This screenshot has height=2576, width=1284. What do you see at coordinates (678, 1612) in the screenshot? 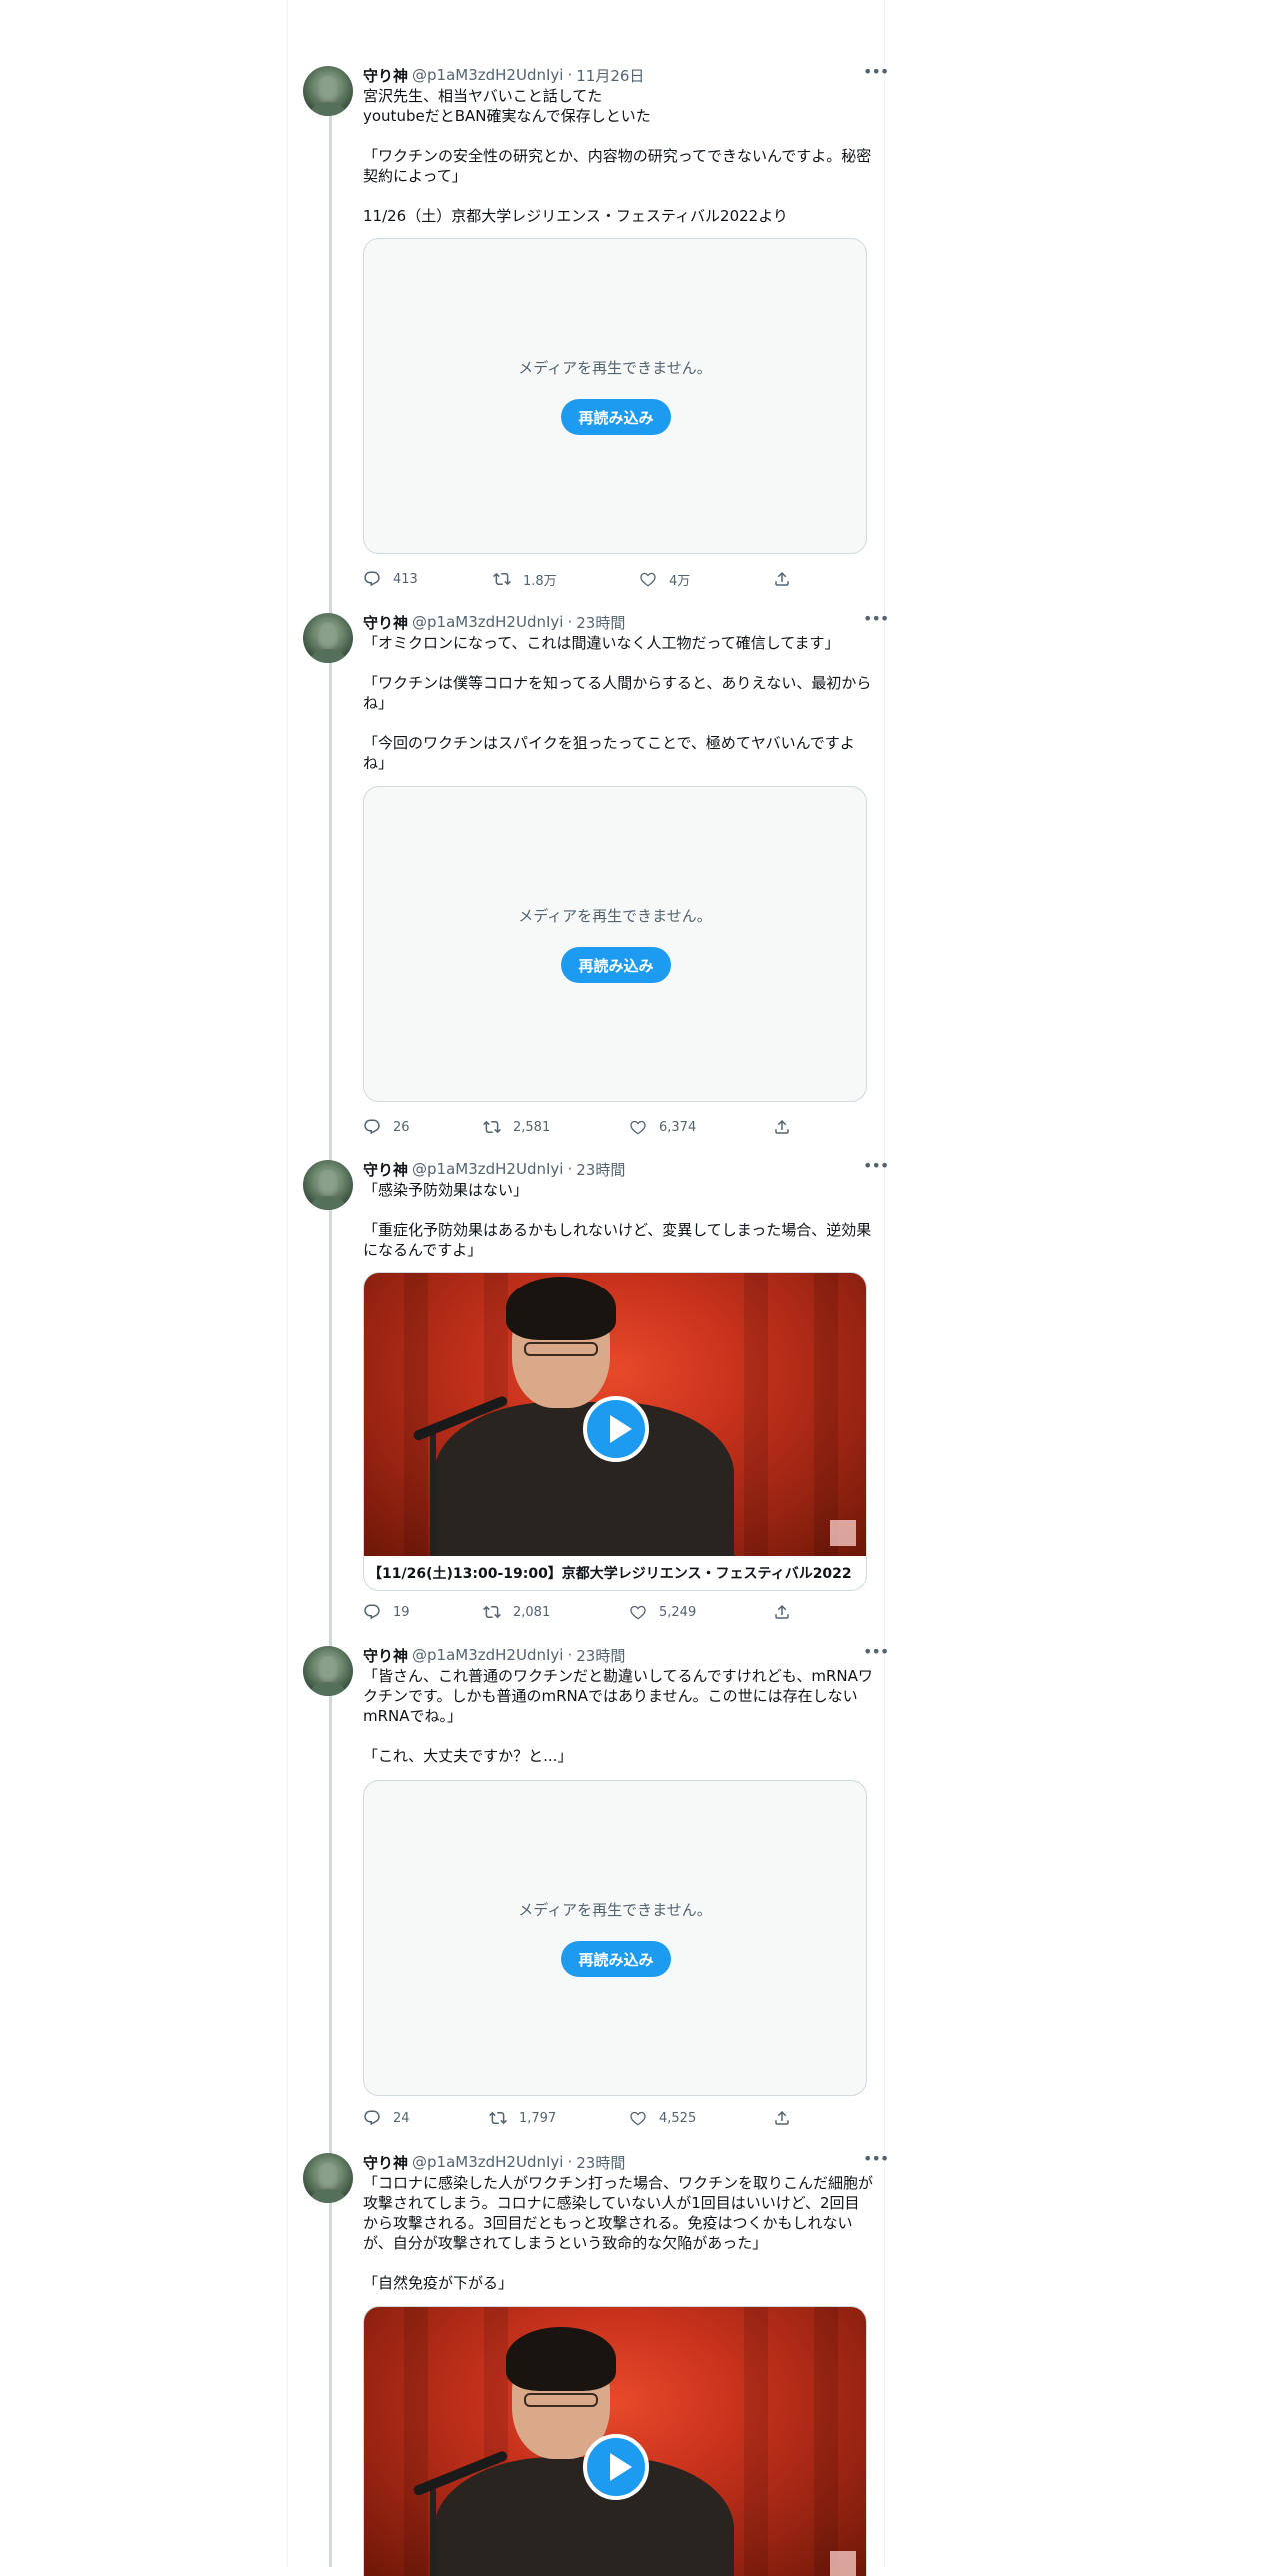
I see `like-count: 5,249` at bounding box center [678, 1612].